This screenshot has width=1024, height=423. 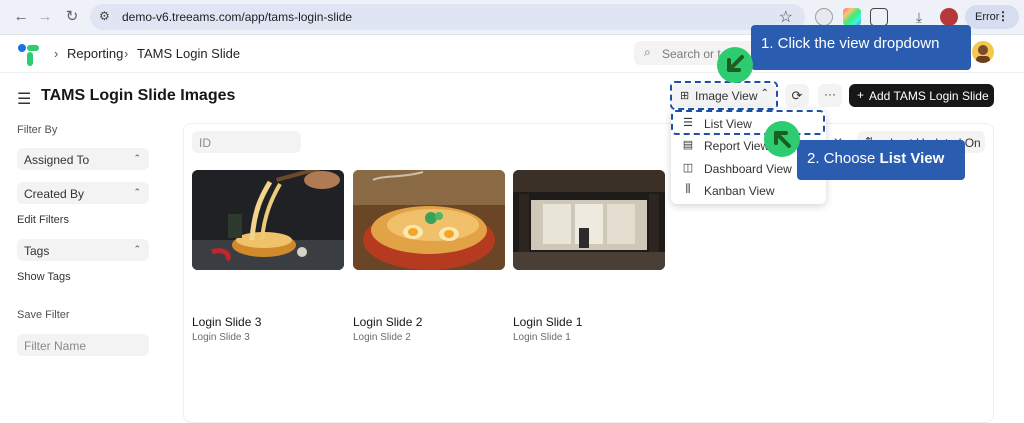 I want to click on forward-icon: →, so click(x=45, y=17).